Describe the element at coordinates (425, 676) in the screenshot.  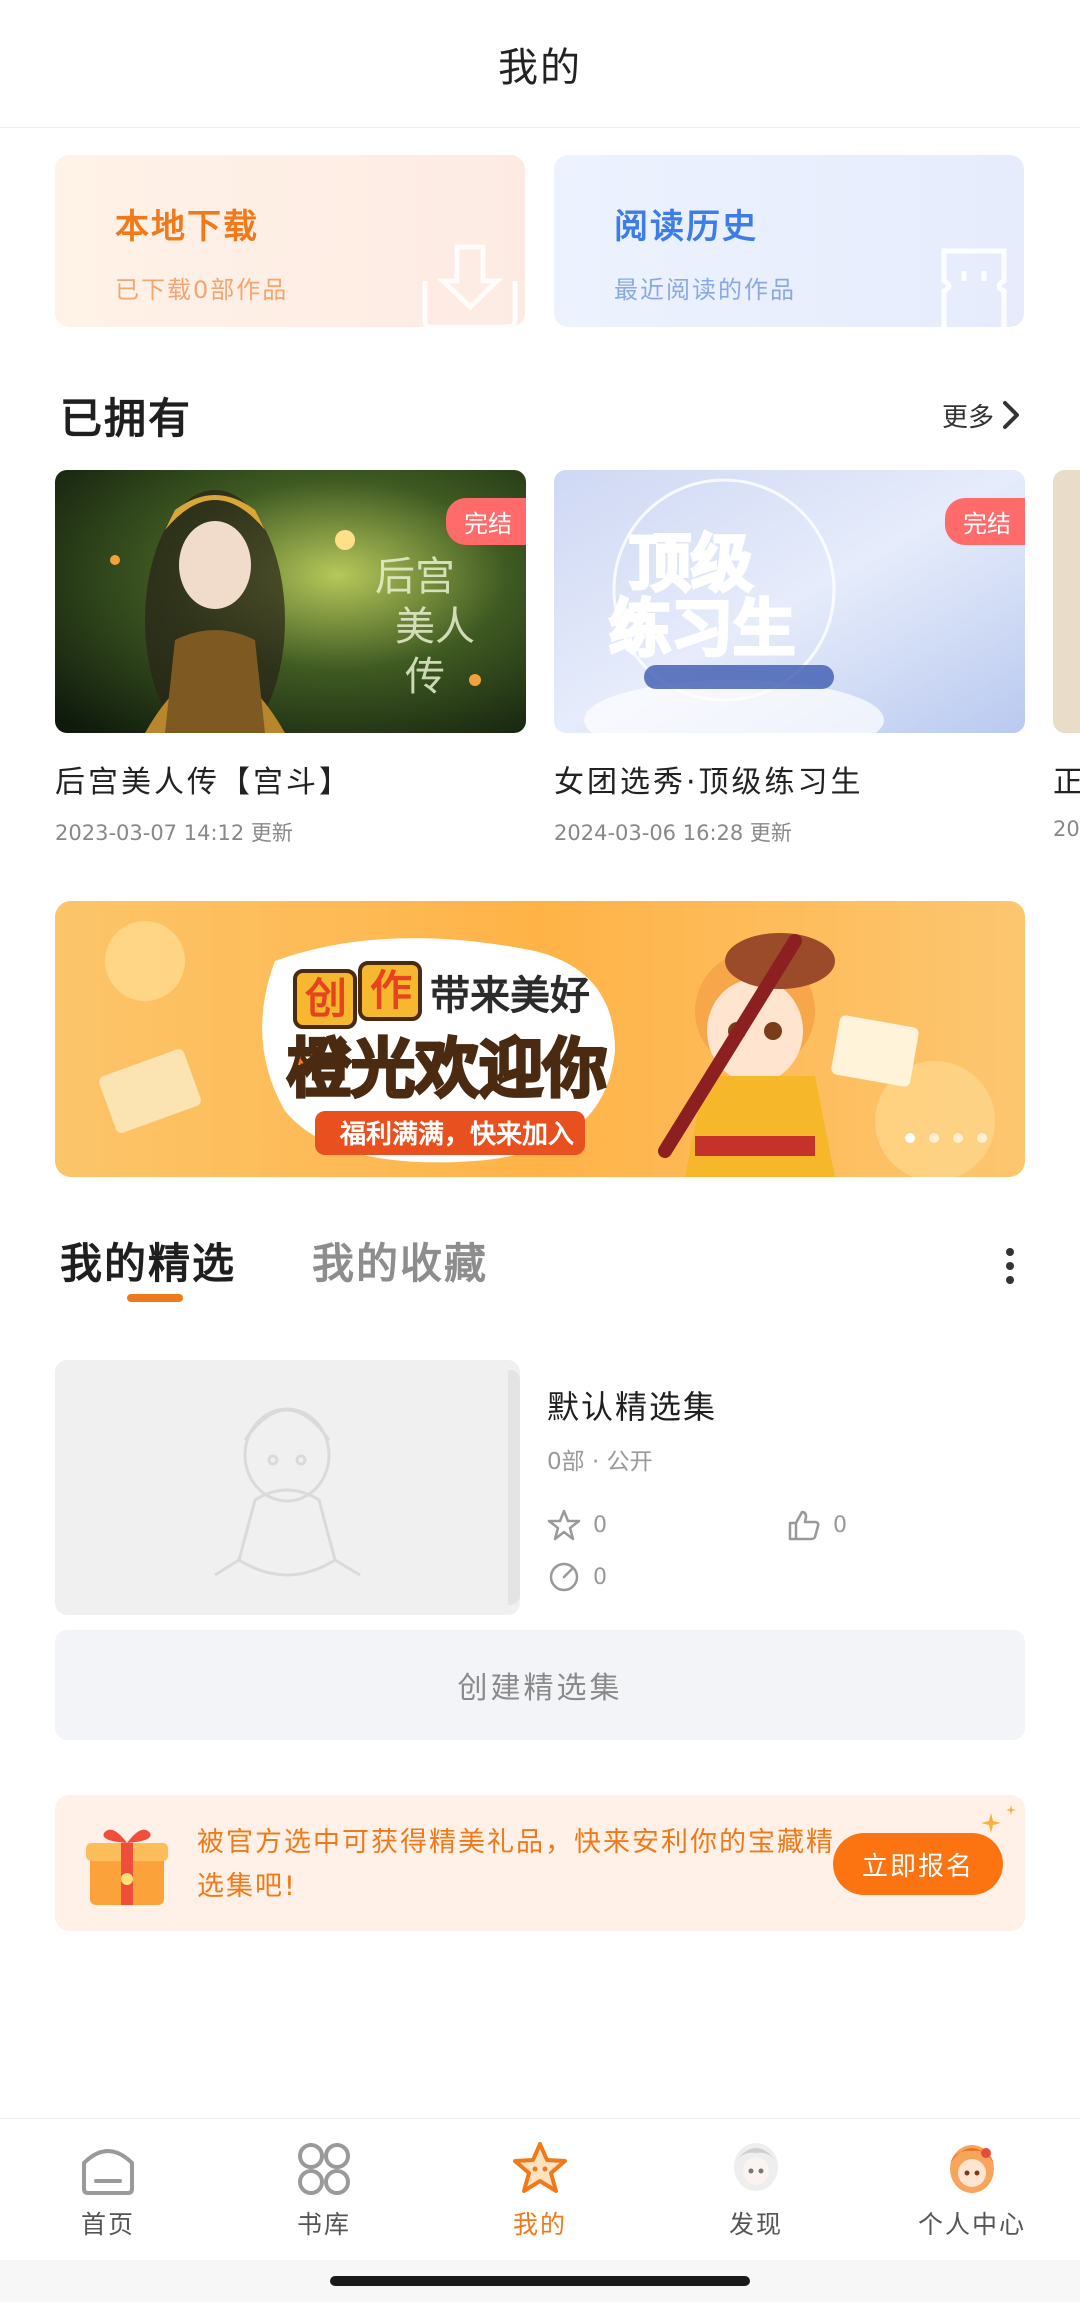
I see `svg-text: 传` at that location.